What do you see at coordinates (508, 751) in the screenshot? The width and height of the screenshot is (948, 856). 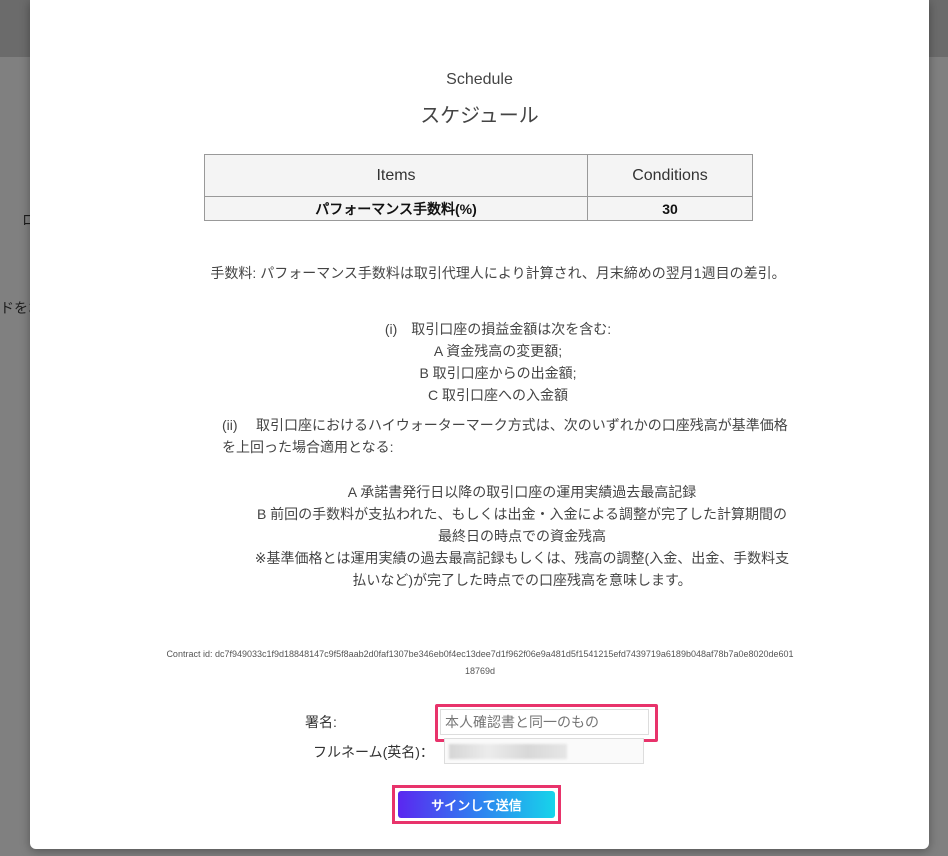 I see `redacted-name` at bounding box center [508, 751].